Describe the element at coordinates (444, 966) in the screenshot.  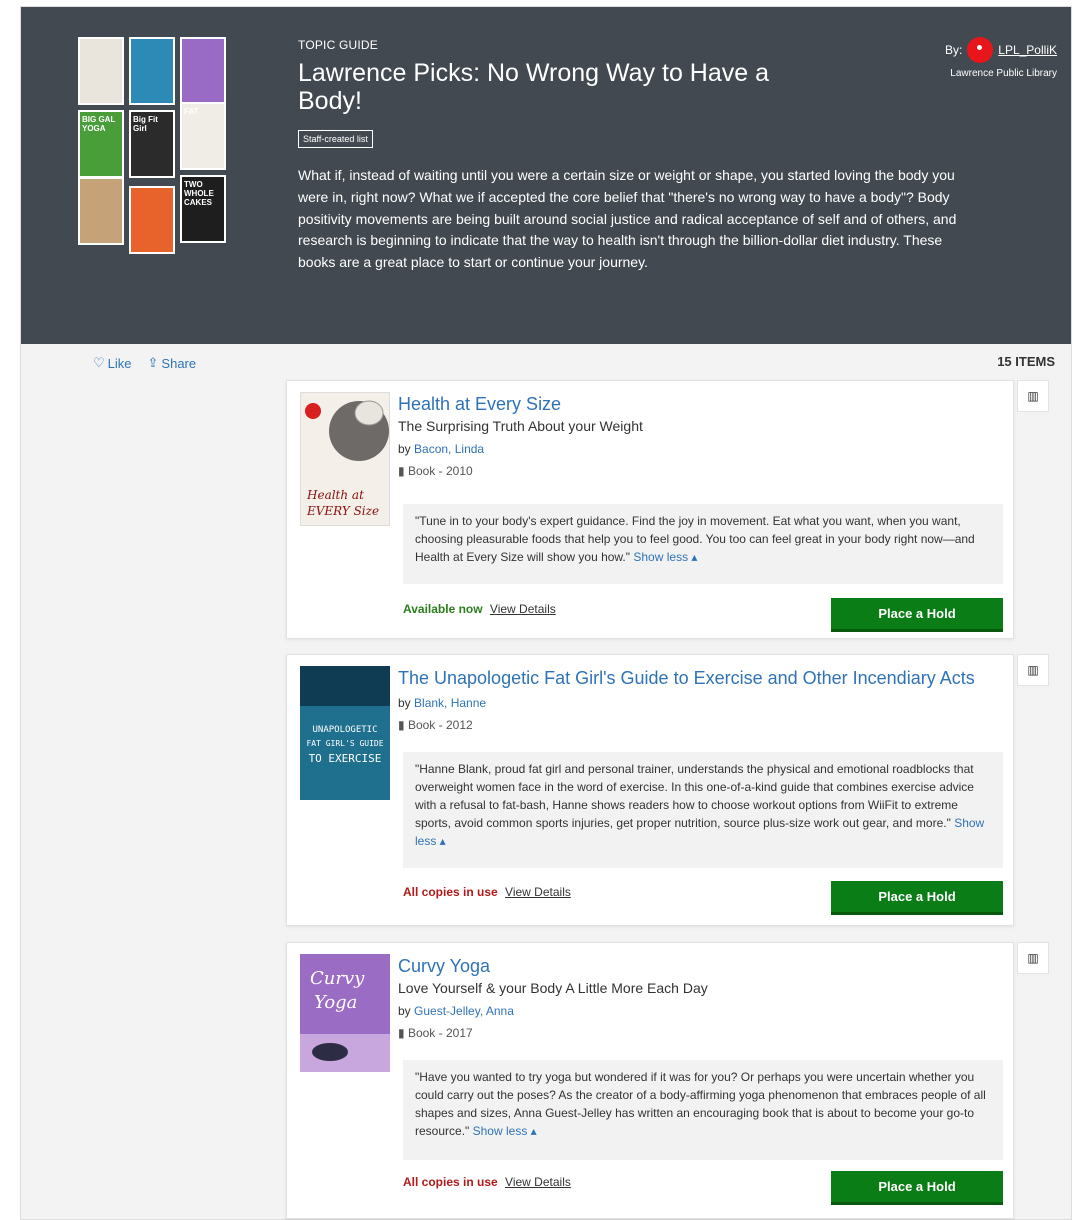
I see `book-title-link: Curvy Yoga` at that location.